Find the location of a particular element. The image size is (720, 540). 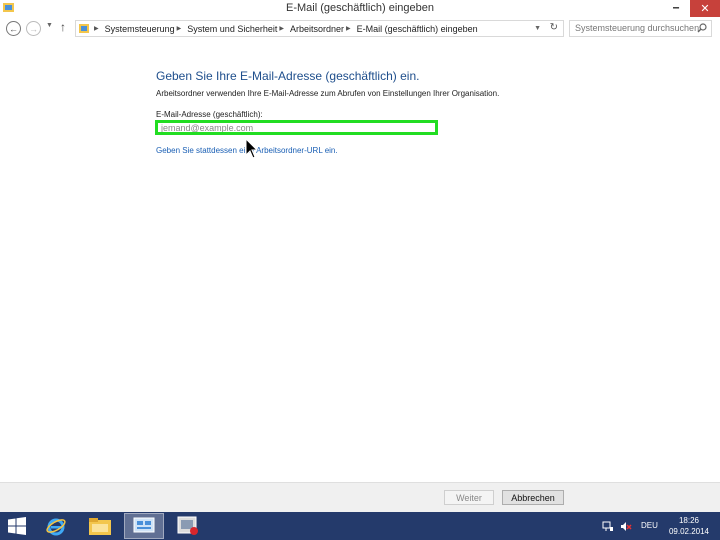

clock-date: 09.02.2014 is located at coordinates (689, 531).